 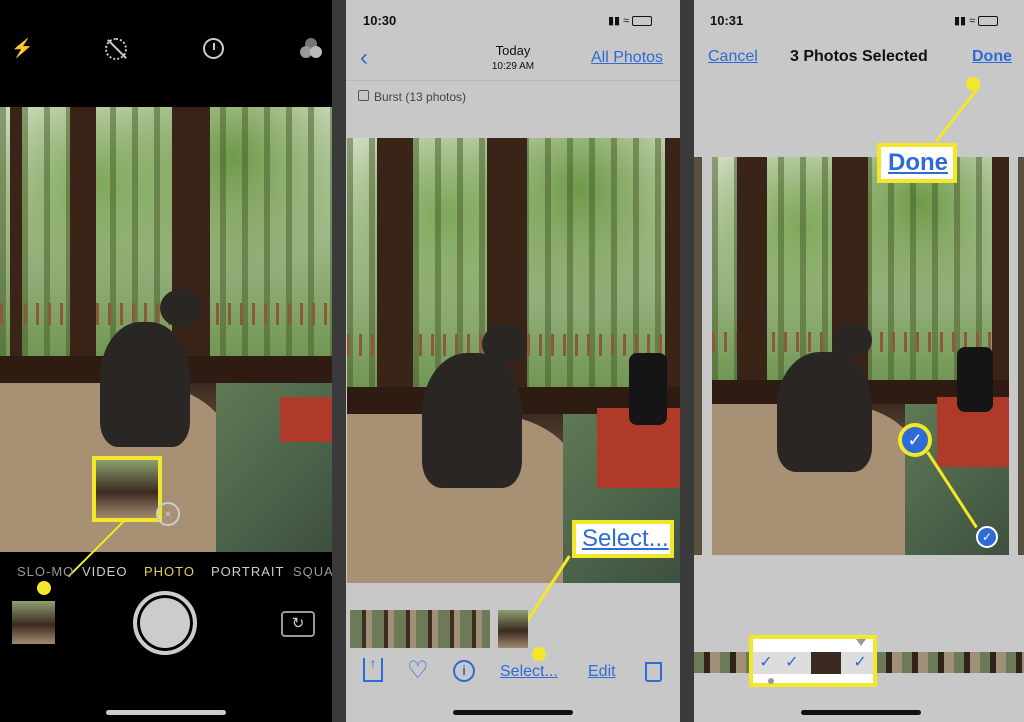 I want to click on camera-flip-icon: ↻, so click(x=298, y=624).